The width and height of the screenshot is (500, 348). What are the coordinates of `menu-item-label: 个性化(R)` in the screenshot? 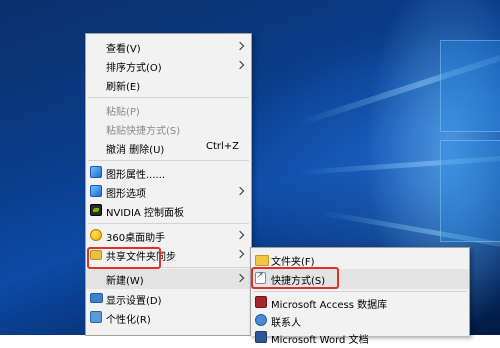 It's located at (128, 320).